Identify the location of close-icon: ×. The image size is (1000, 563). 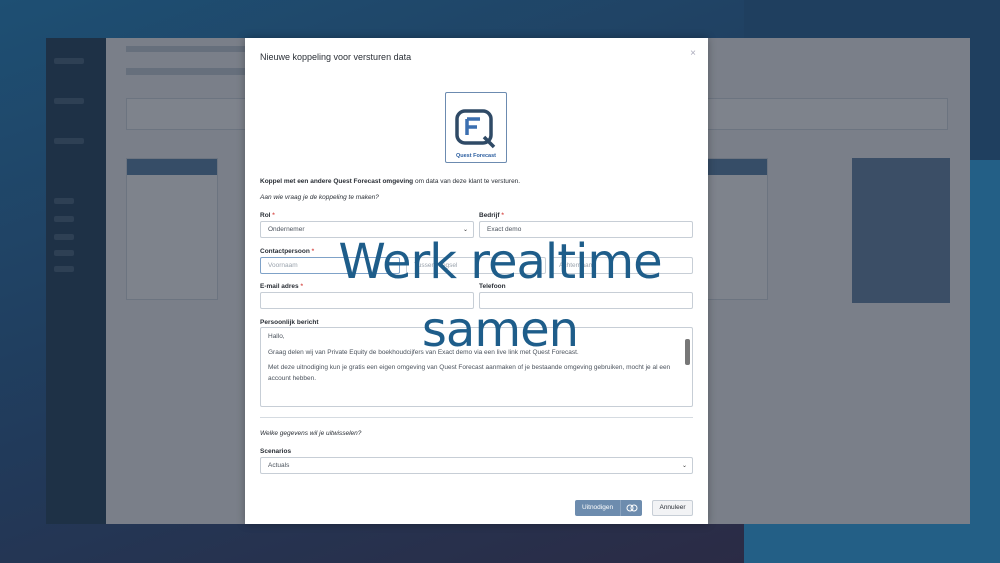
(693, 53).